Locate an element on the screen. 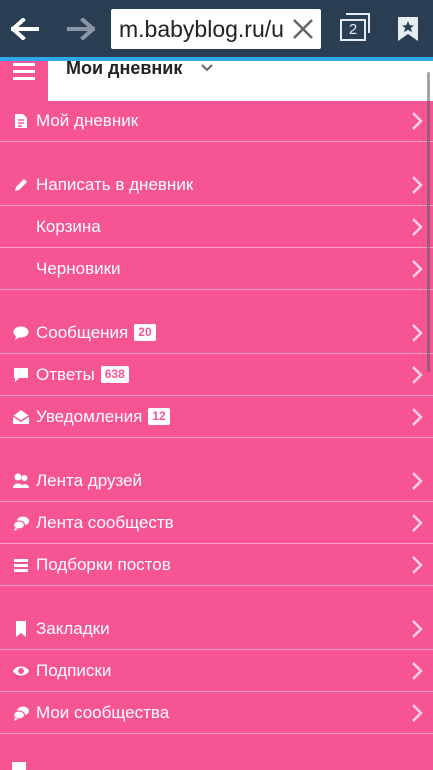  arrow-right-icon is located at coordinates (81, 29).